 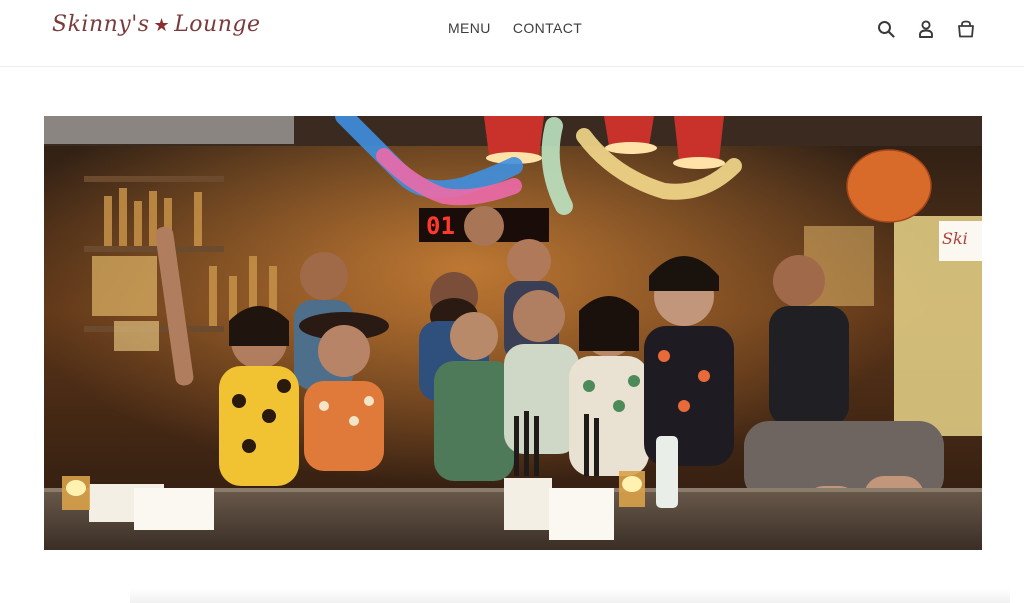 I want to click on logo-text-second: Lounge, so click(x=217, y=24).